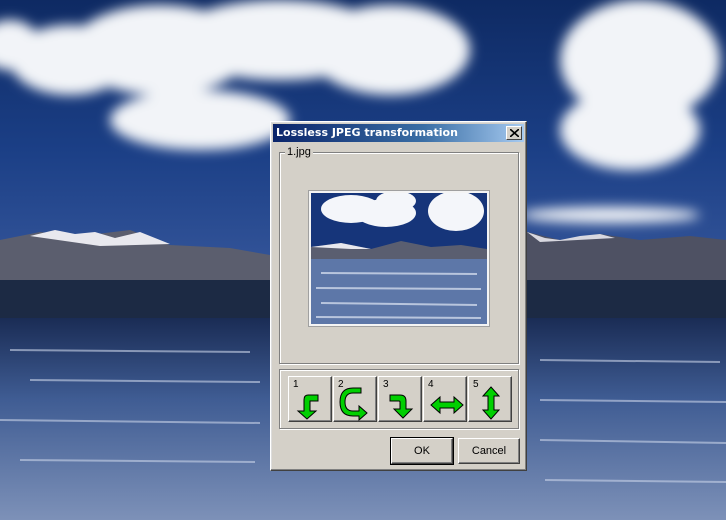 This screenshot has height=520, width=726. I want to click on rotate-left-button: 1, so click(310, 399).